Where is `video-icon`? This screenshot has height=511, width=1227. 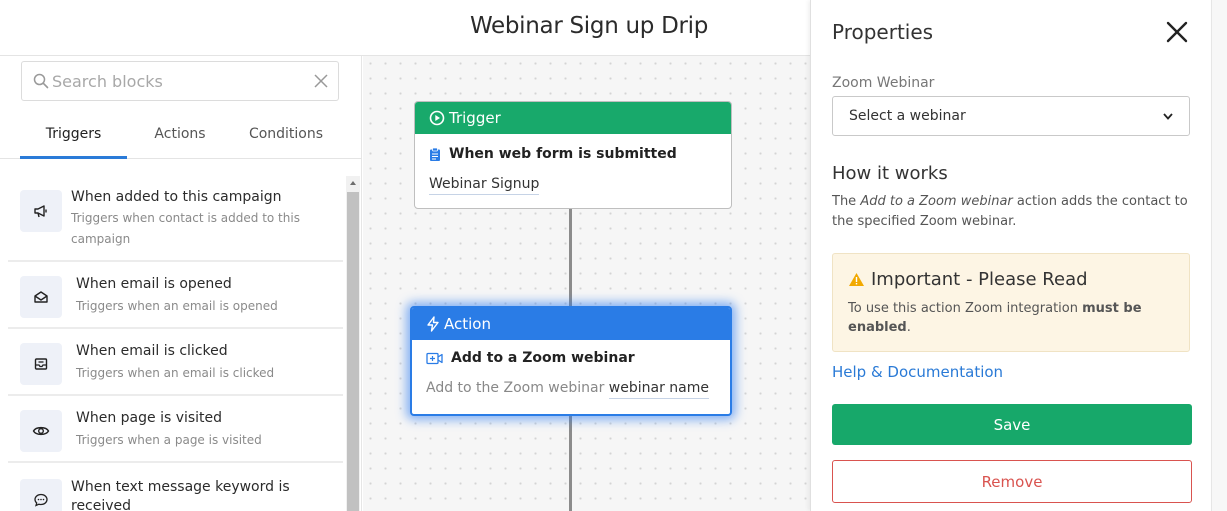
video-icon is located at coordinates (434, 358).